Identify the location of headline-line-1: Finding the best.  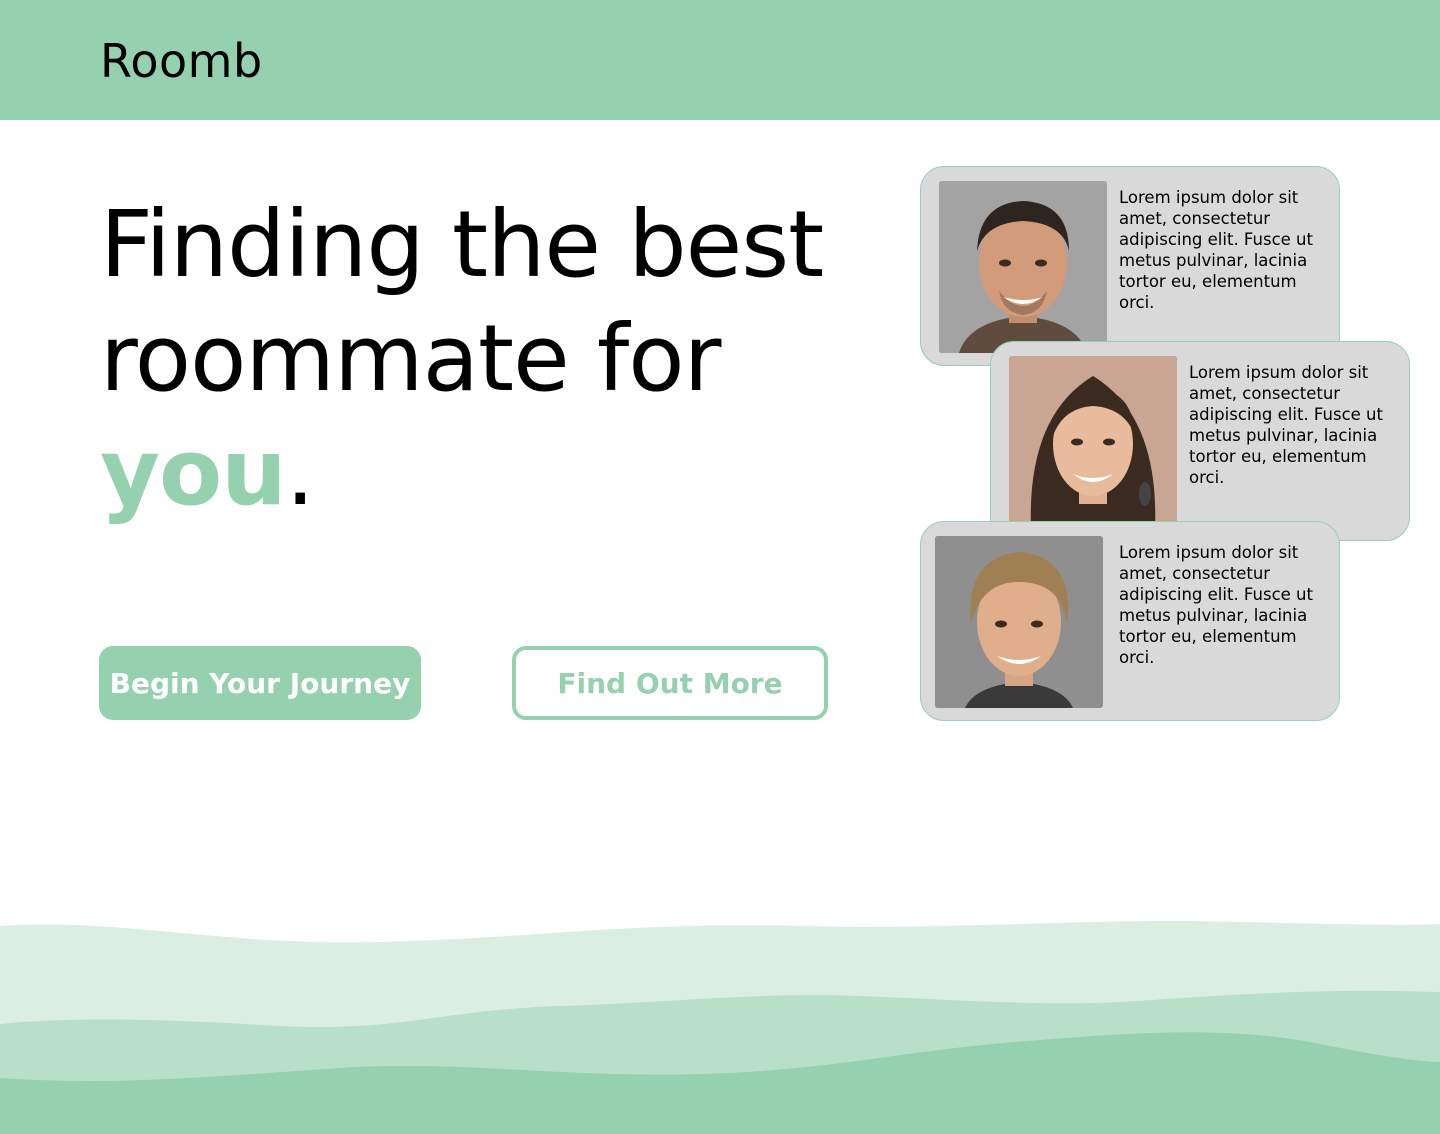
(462, 244).